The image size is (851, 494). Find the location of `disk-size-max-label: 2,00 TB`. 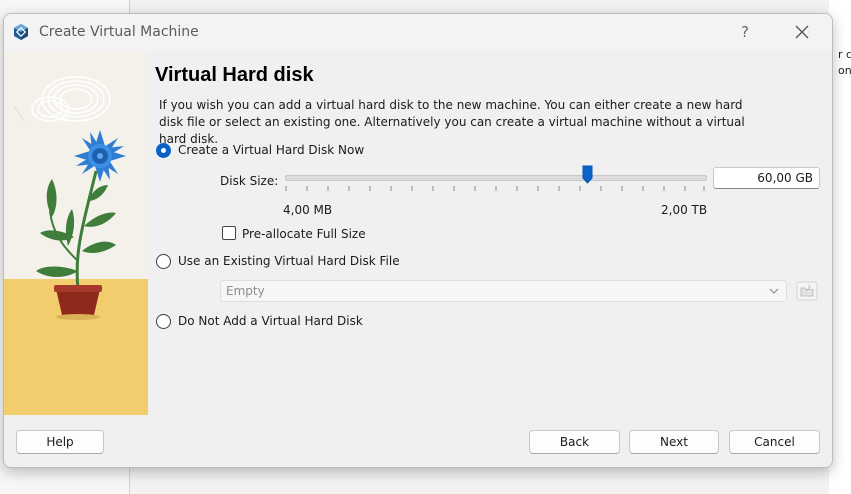

disk-size-max-label: 2,00 TB is located at coordinates (684, 210).